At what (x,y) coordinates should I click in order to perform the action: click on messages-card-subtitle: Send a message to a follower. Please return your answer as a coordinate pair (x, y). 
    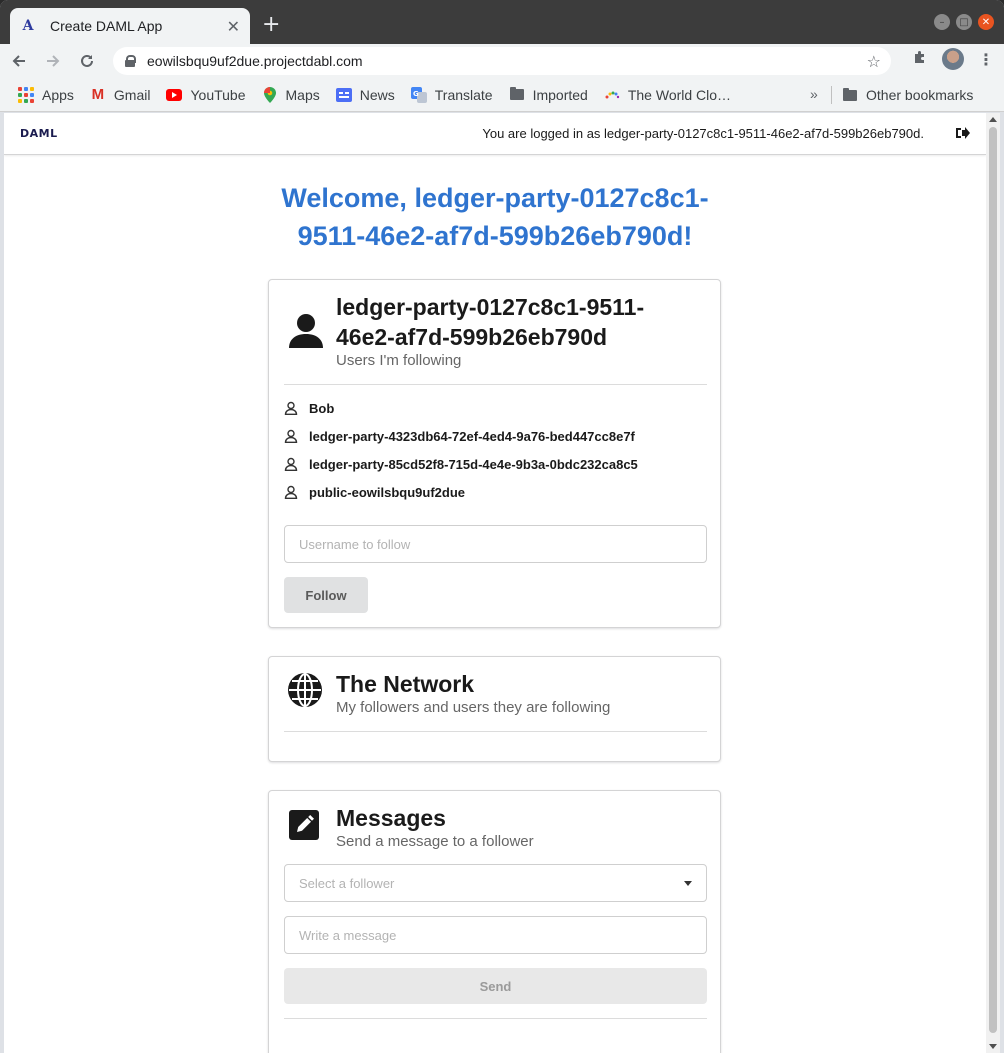
    Looking at the image, I should click on (435, 841).